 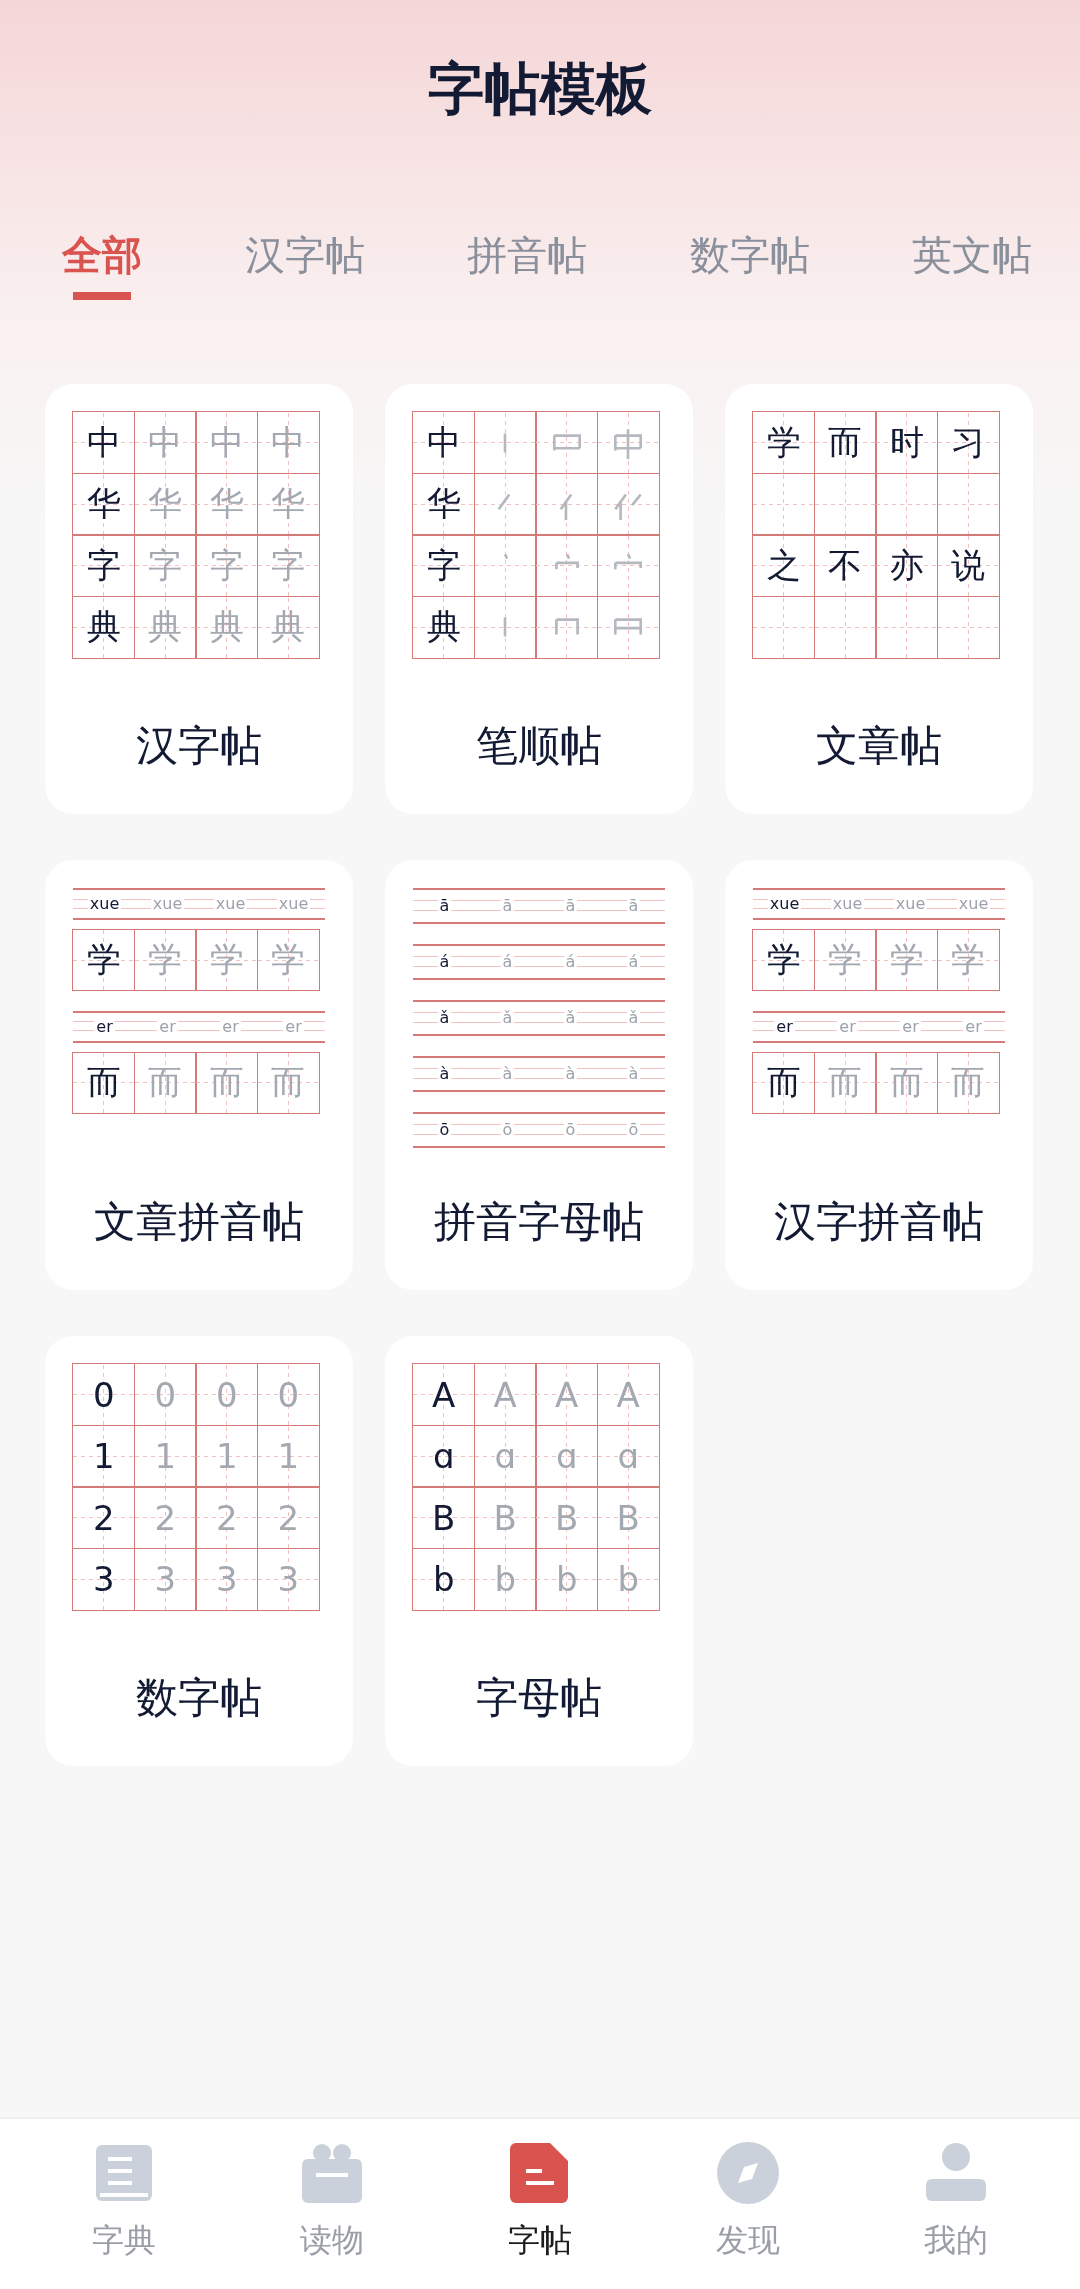 I want to click on template-card: A A A A ɑ ɑ ɑ ɑ B B B B b b b b 字母帖, so click(x=539, y=1551).